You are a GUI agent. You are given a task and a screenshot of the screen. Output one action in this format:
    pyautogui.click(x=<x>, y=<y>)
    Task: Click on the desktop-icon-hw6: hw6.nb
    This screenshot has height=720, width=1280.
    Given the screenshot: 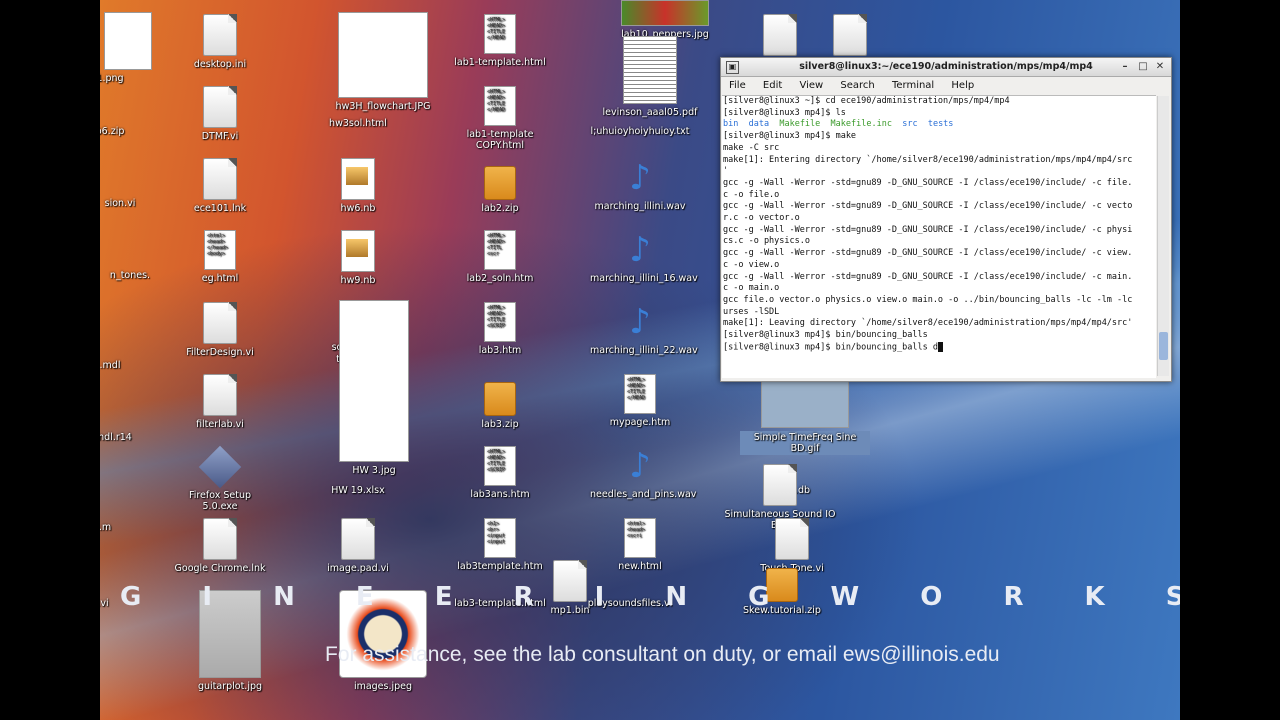 What is the action you would take?
    pyautogui.click(x=358, y=186)
    